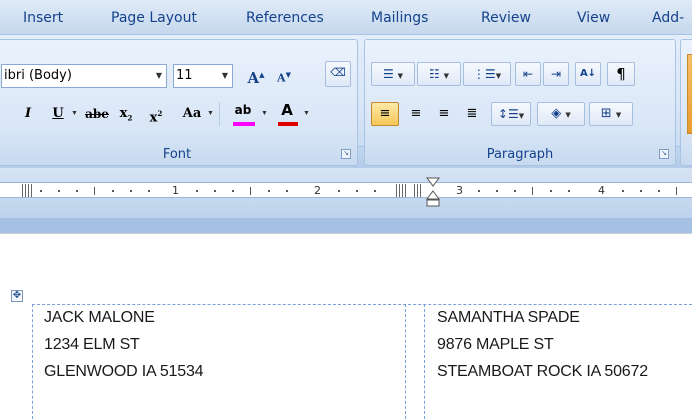 This screenshot has height=419, width=692. I want to click on sort-icon: A↓, so click(588, 73).